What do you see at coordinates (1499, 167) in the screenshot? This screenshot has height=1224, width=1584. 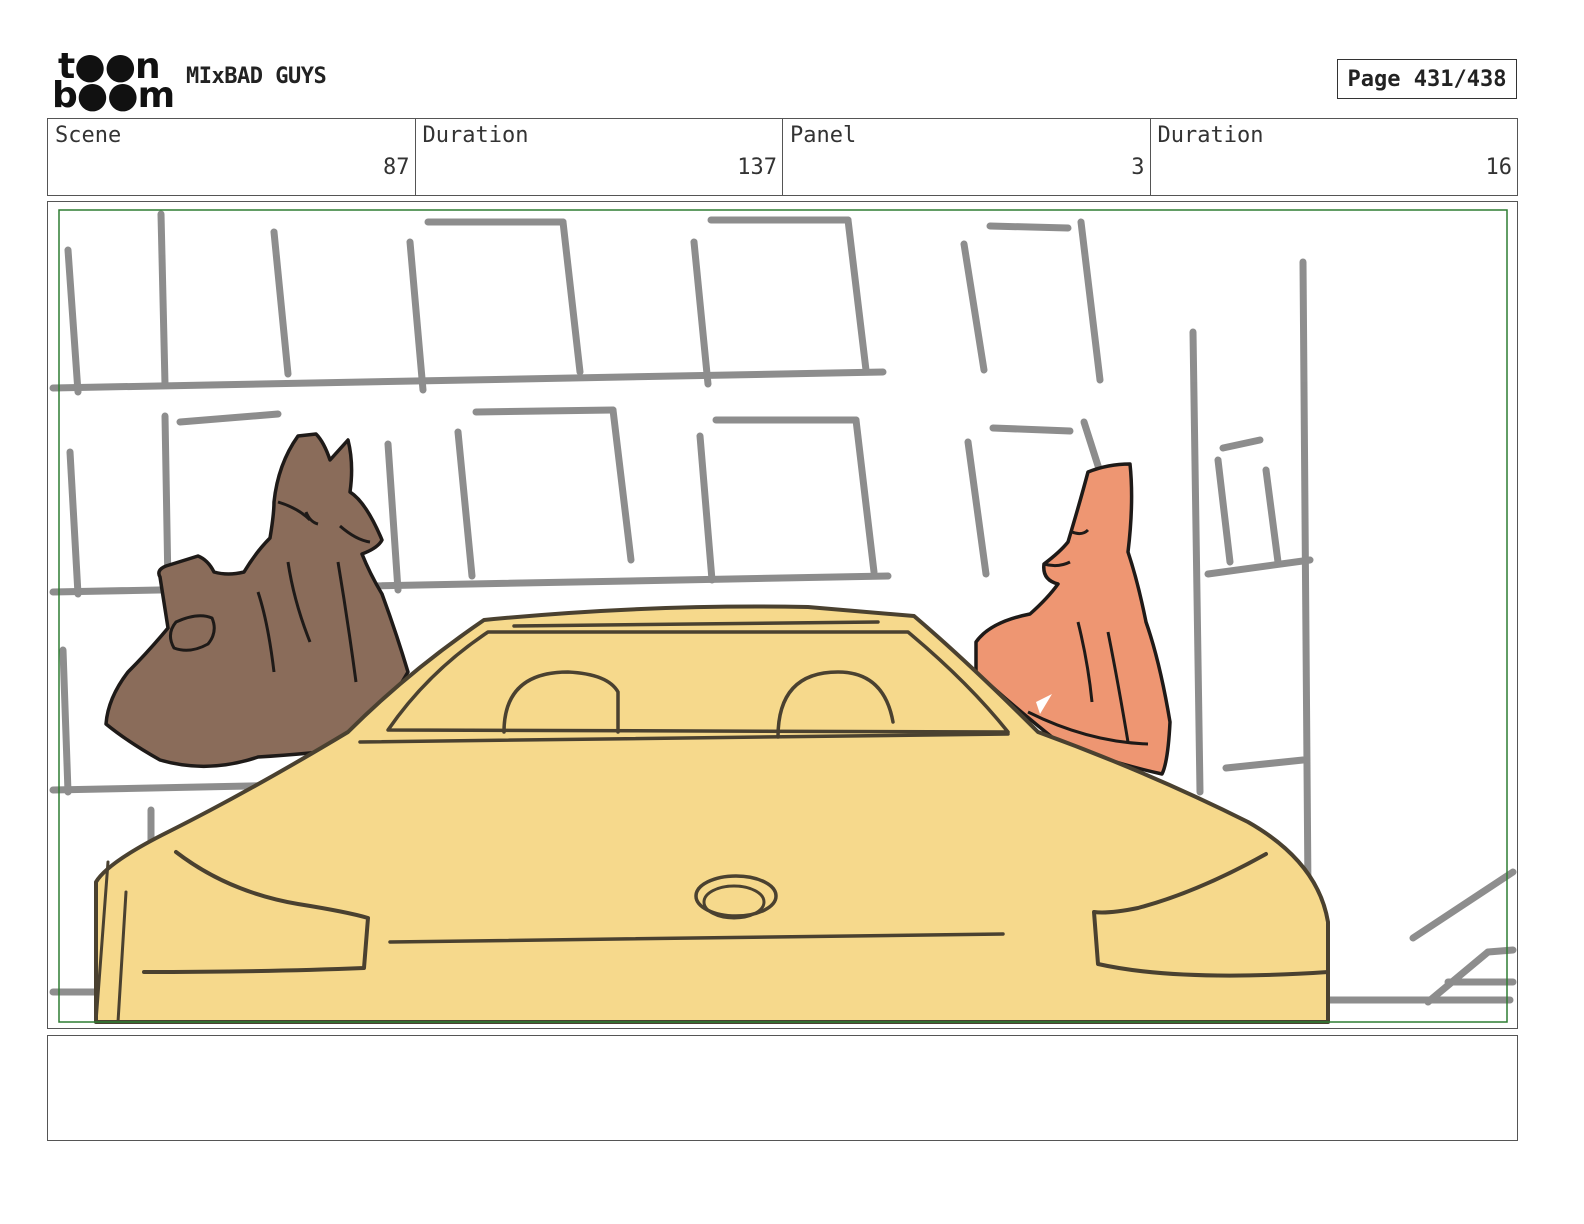 I see `panel-duration-value: 16` at bounding box center [1499, 167].